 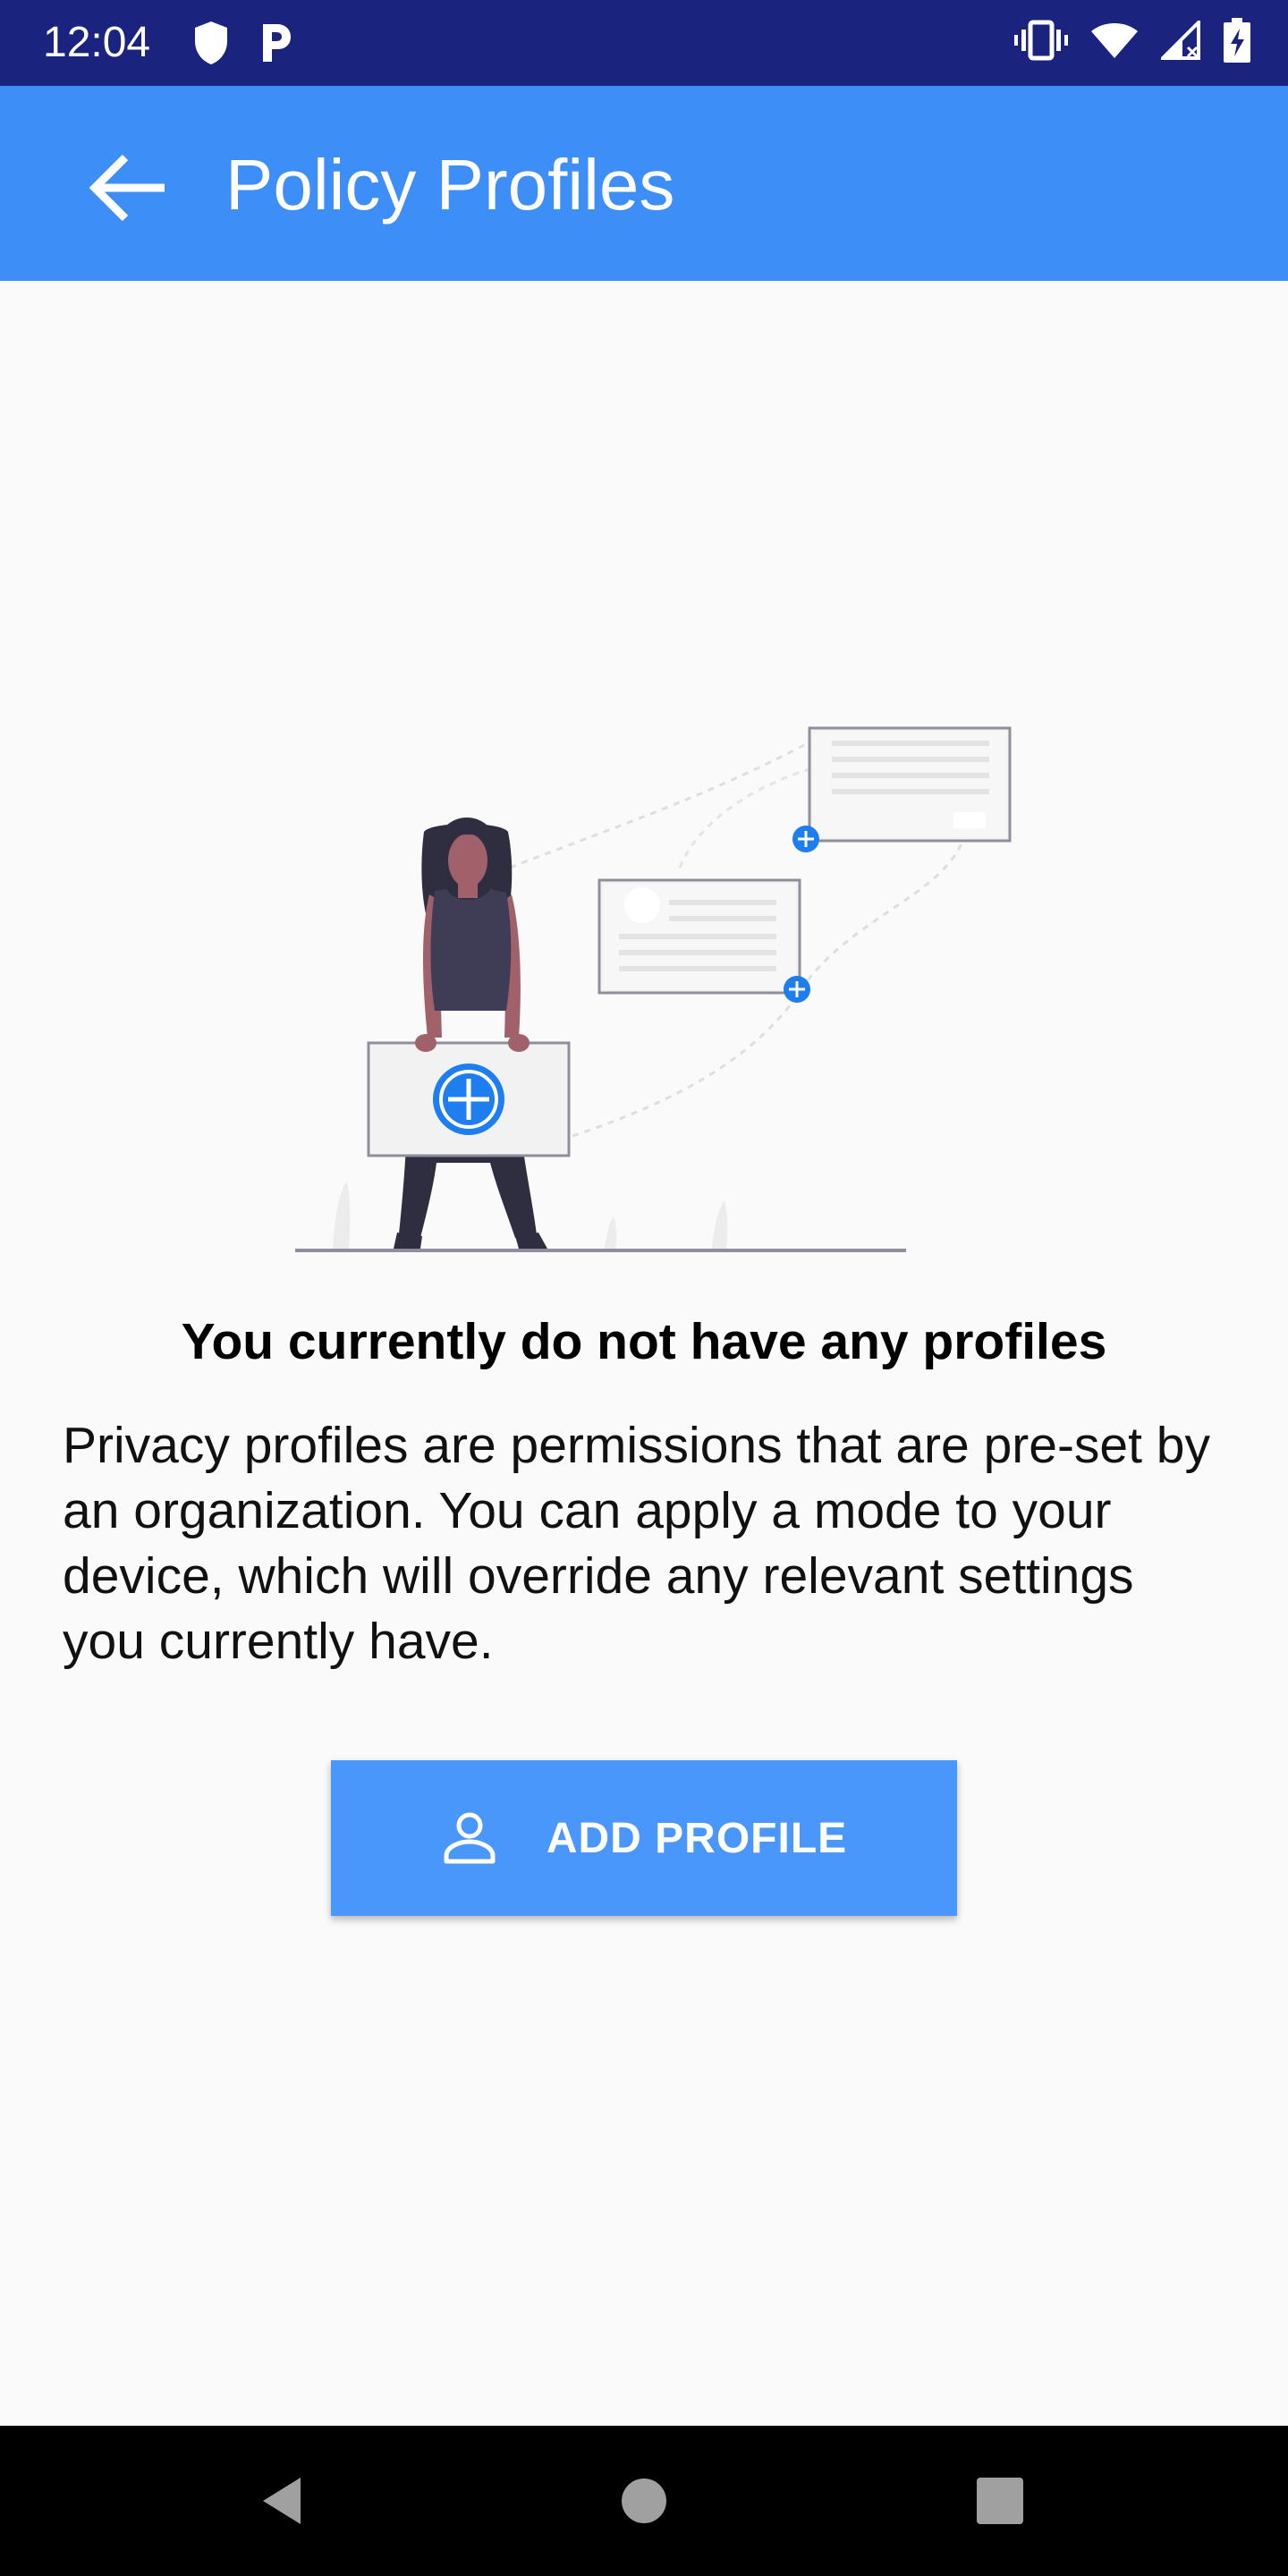 What do you see at coordinates (644, 43) in the screenshot?
I see `status-bar: 12:04` at bounding box center [644, 43].